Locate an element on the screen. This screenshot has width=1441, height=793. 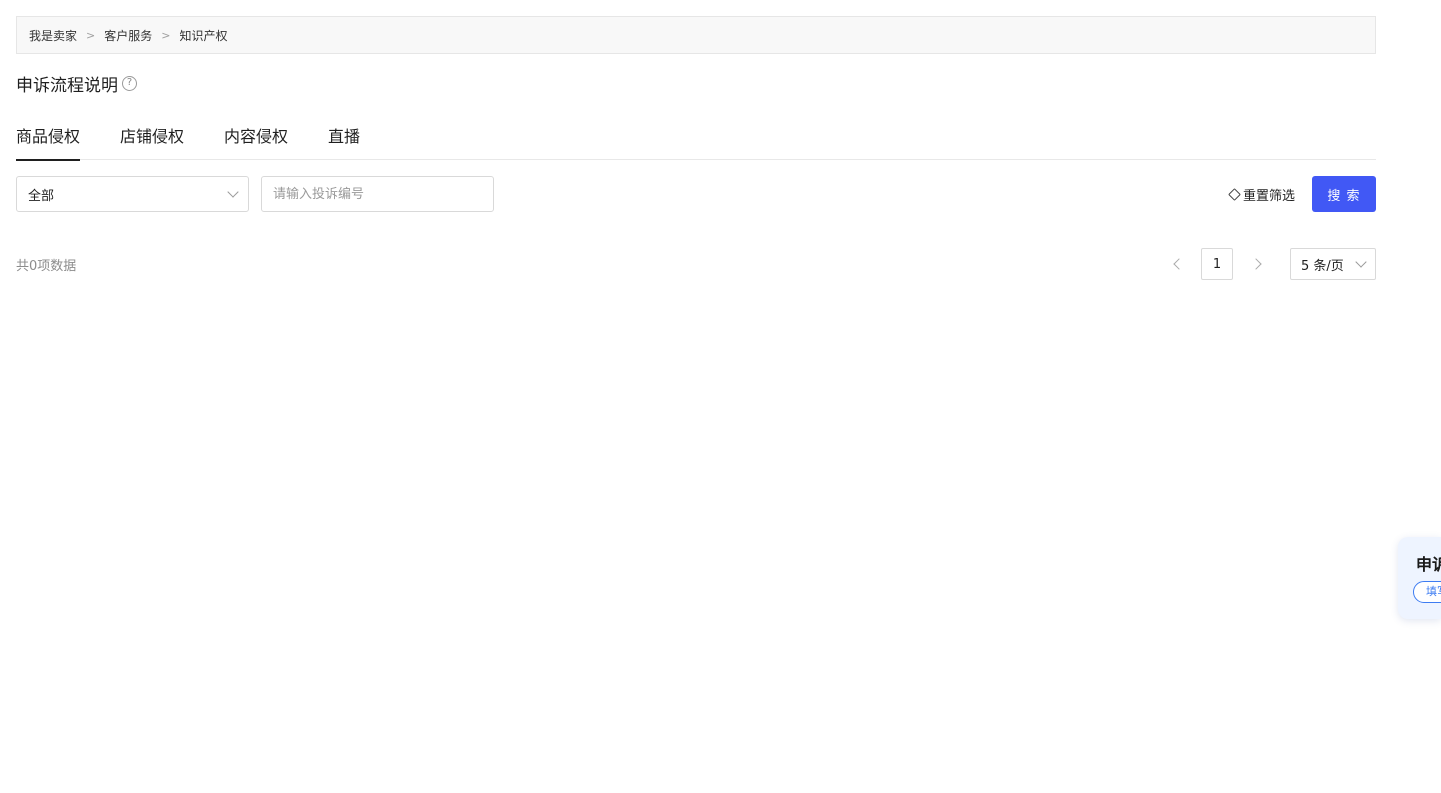
breadcrumb-item-ip: 知识产权 is located at coordinates (203, 35).